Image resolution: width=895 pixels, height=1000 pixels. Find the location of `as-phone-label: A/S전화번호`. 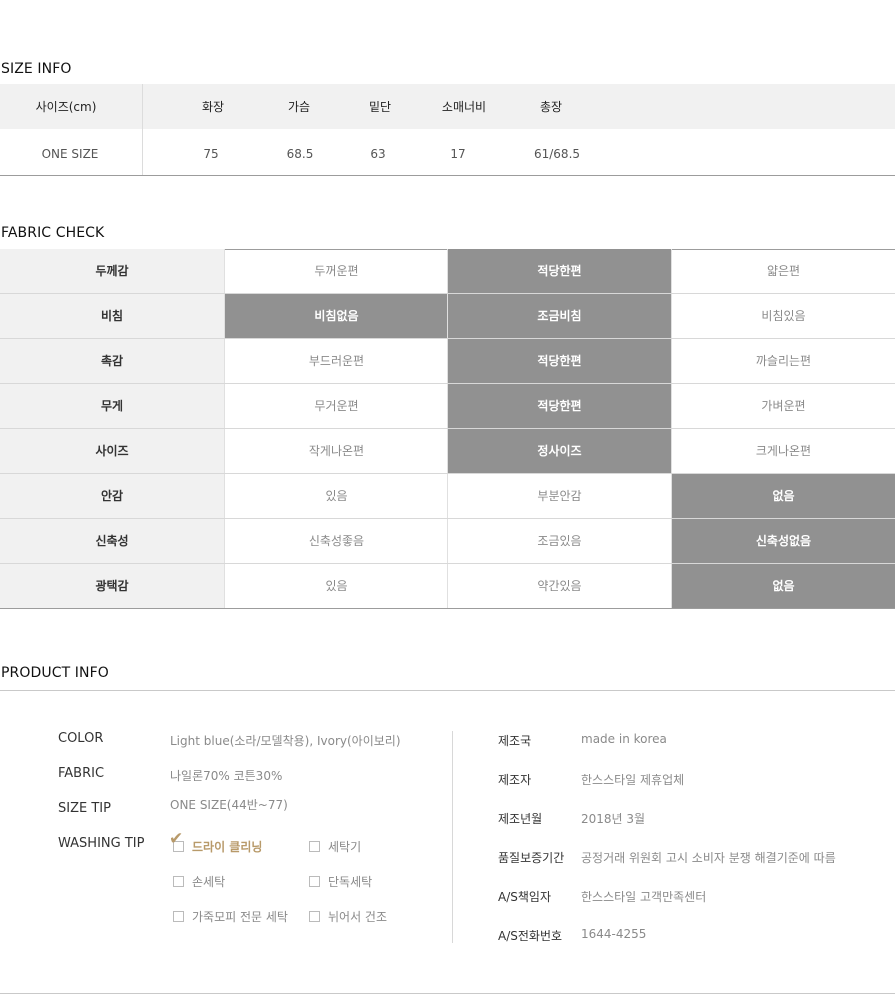

as-phone-label: A/S전화번호 is located at coordinates (530, 936).